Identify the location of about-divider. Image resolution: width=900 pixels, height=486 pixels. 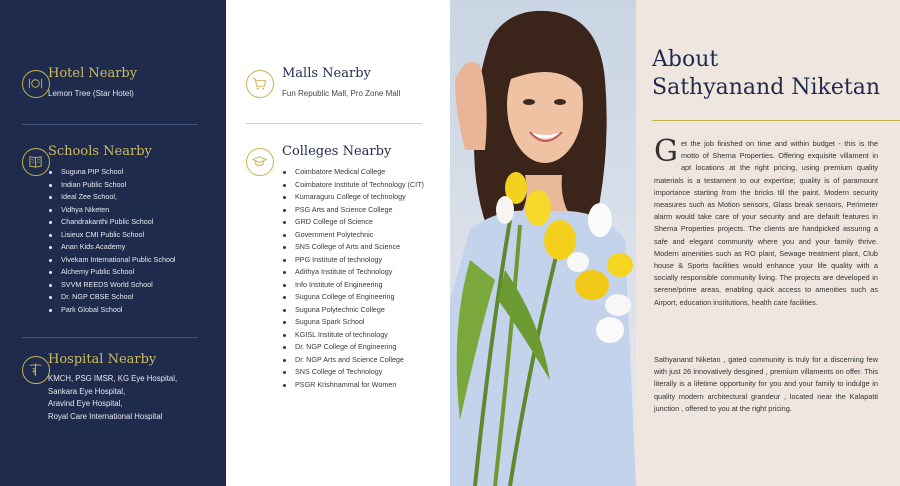
(776, 120).